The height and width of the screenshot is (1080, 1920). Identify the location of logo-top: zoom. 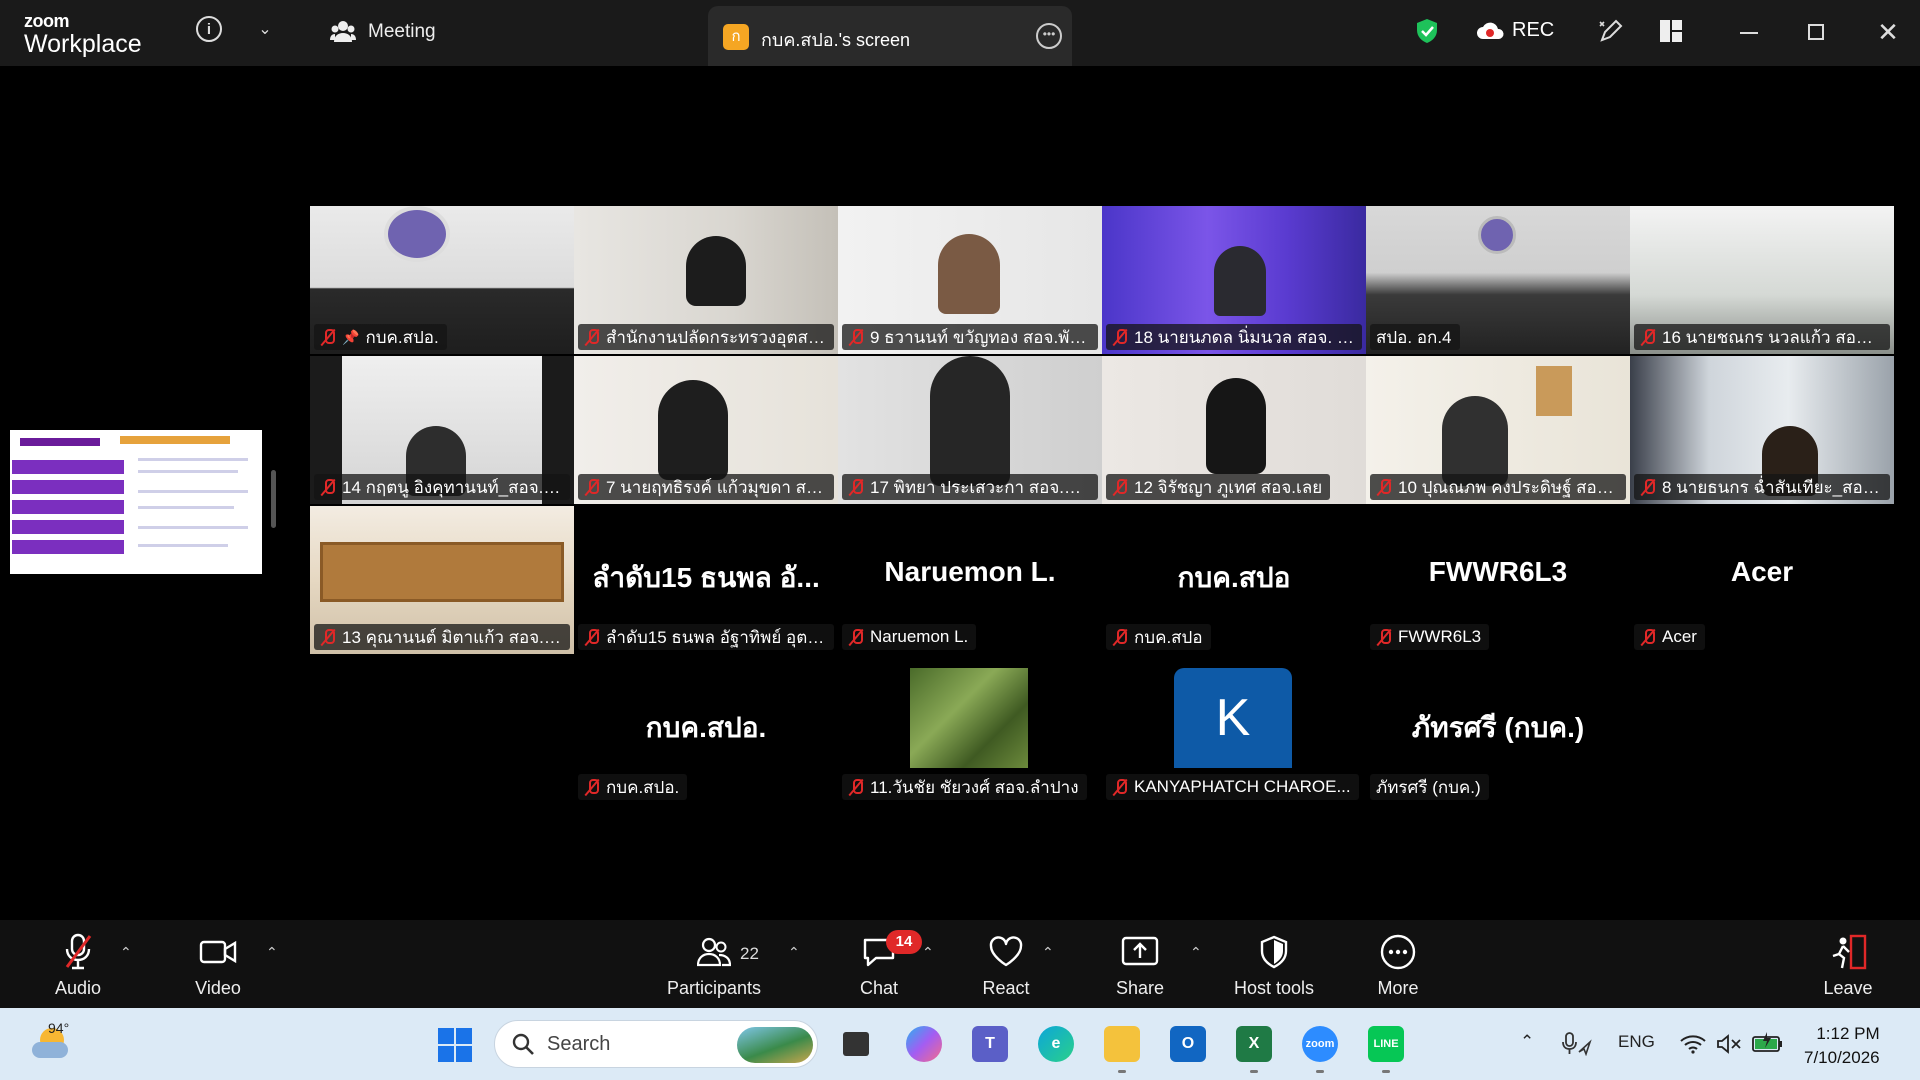
(46, 21).